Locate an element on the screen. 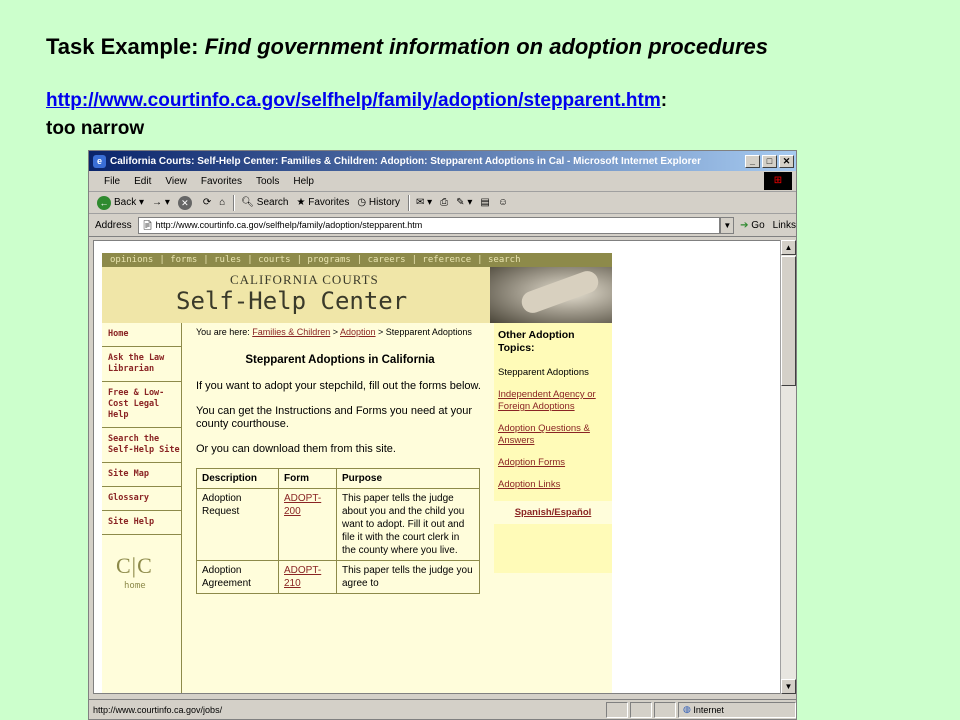  nav-courts: | courts is located at coordinates (268, 260).